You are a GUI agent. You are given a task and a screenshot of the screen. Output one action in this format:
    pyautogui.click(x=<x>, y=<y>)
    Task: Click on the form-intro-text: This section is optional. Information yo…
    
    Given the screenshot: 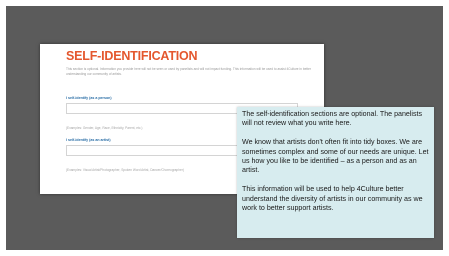 What is the action you would take?
    pyautogui.click(x=188, y=71)
    